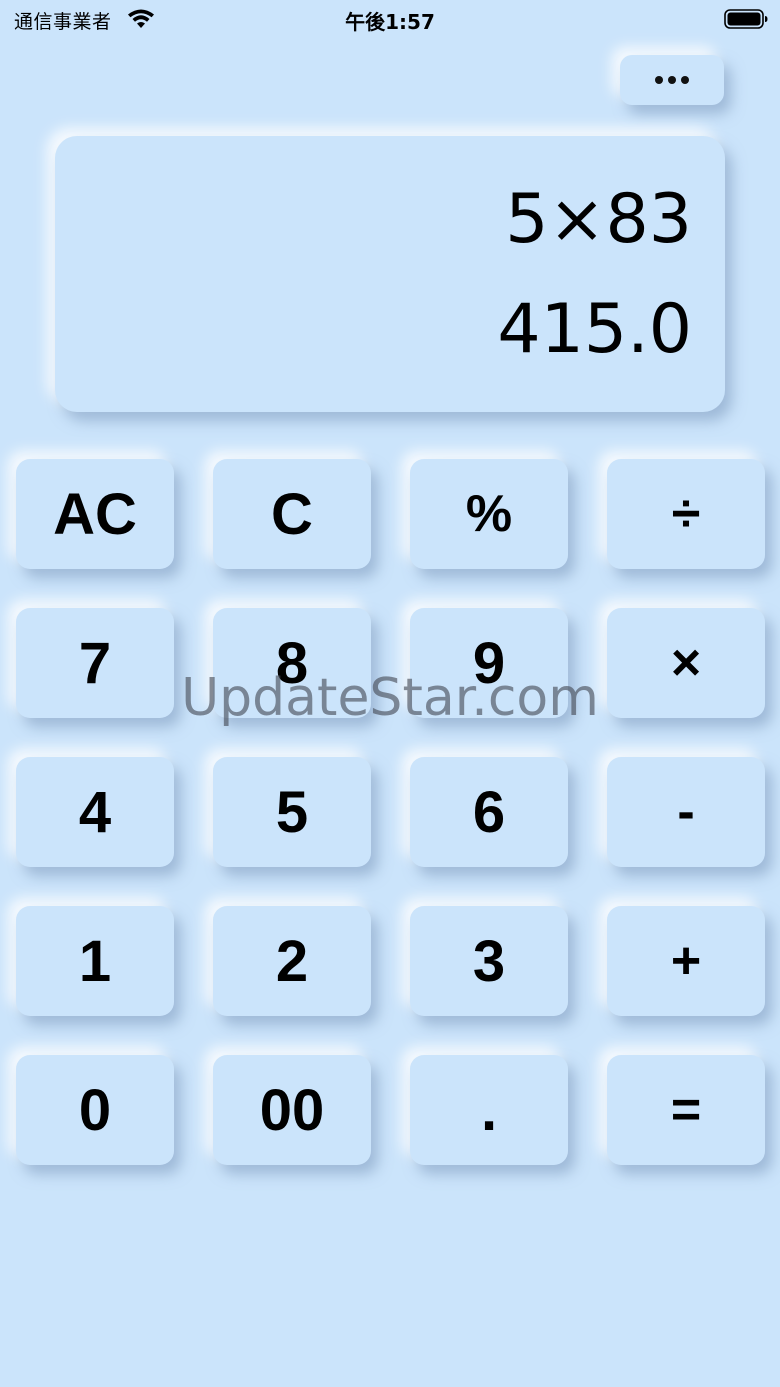 Image resolution: width=780 pixels, height=1387 pixels. I want to click on key-8: 8, so click(292, 663).